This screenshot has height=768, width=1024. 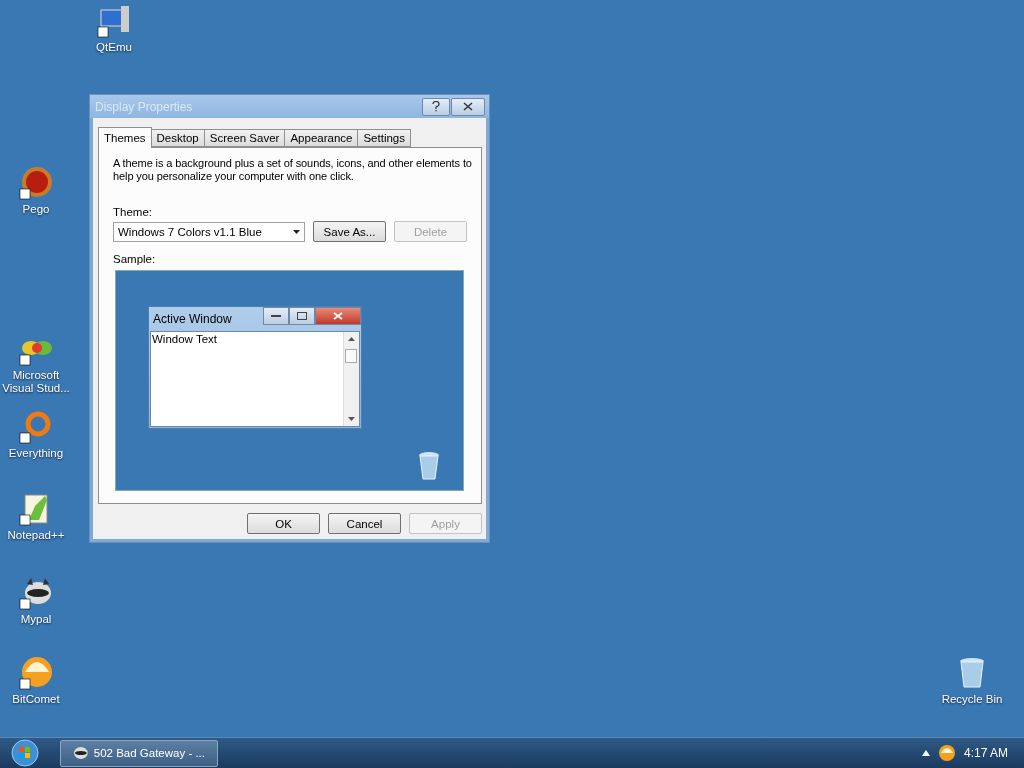 I want to click on maximize-icon, so click(x=302, y=316).